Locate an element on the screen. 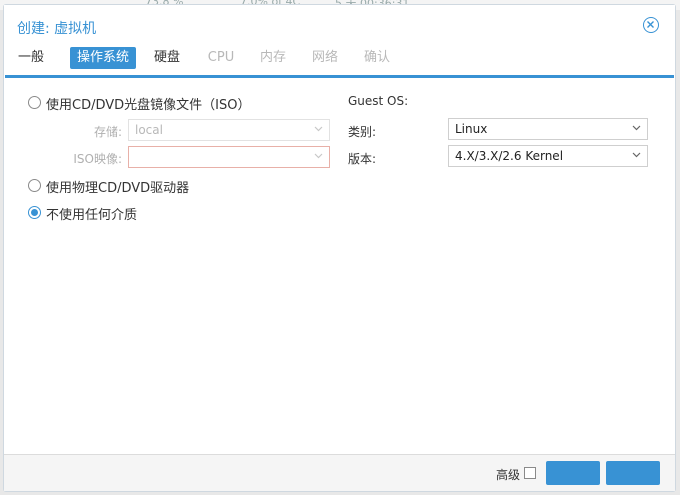  os-version-select: 4.X/3.X/2.6 Kernel is located at coordinates (548, 156).